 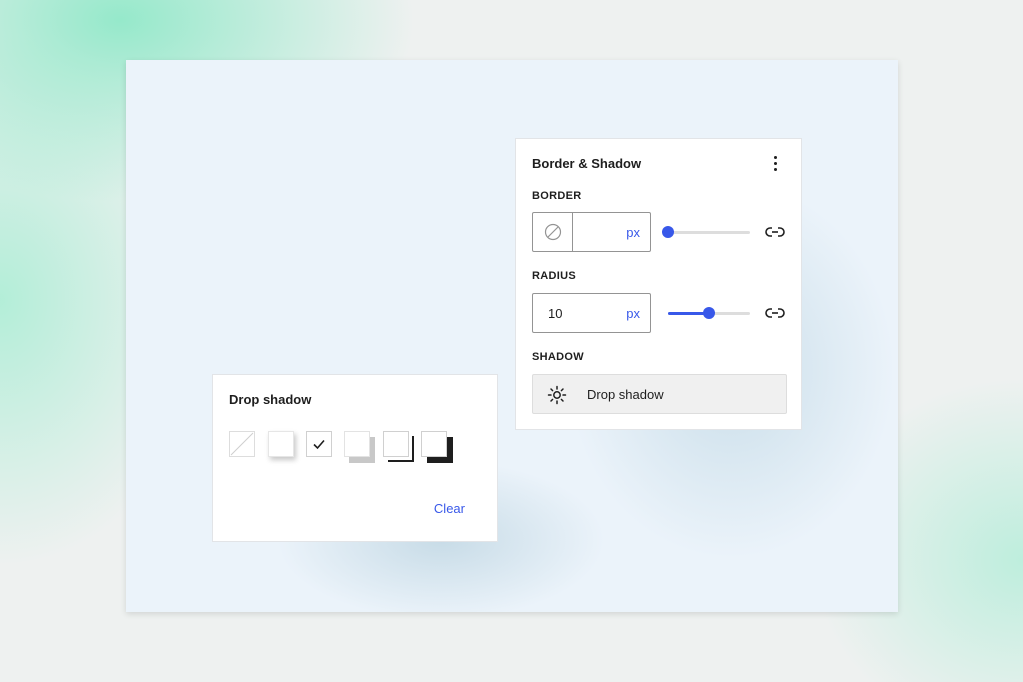 I want to click on shadow-option-none, so click(x=242, y=444).